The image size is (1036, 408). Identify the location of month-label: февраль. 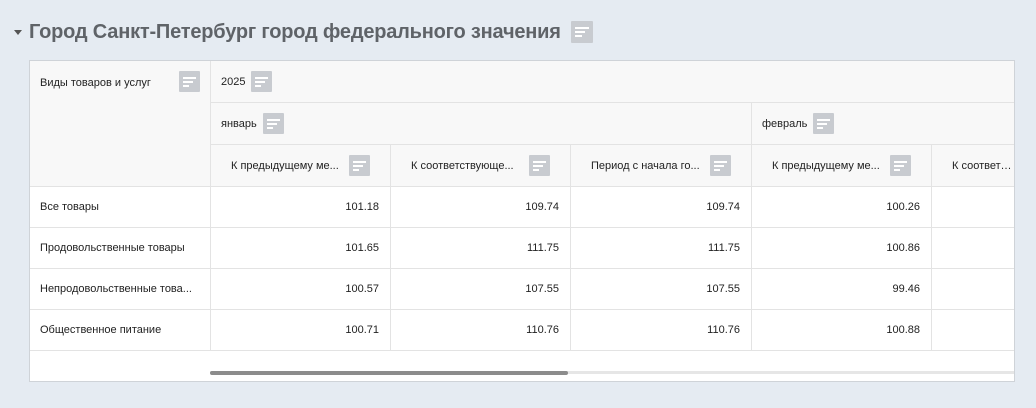
(785, 123).